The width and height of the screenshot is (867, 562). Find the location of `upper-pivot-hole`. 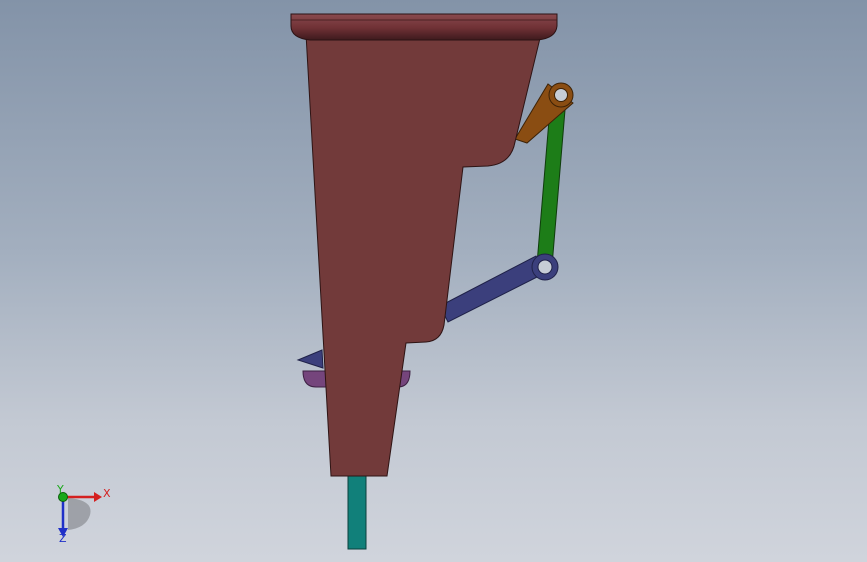

upper-pivot-hole is located at coordinates (561, 95).